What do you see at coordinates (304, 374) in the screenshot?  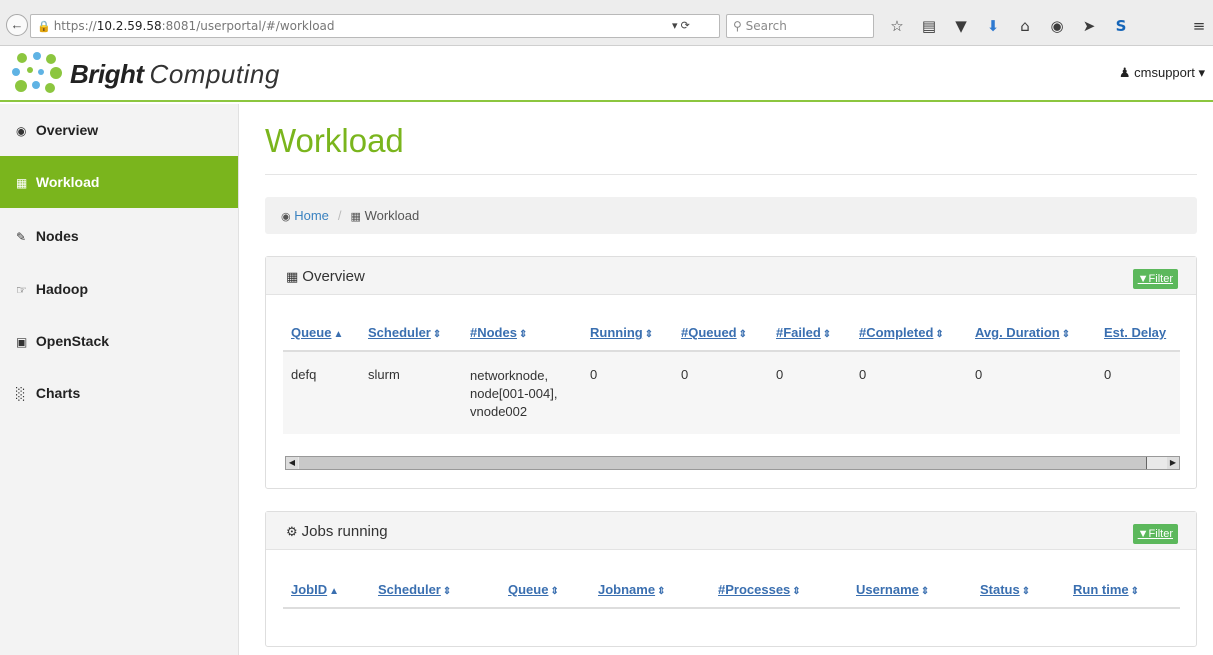 I see `cell-queue: defq` at bounding box center [304, 374].